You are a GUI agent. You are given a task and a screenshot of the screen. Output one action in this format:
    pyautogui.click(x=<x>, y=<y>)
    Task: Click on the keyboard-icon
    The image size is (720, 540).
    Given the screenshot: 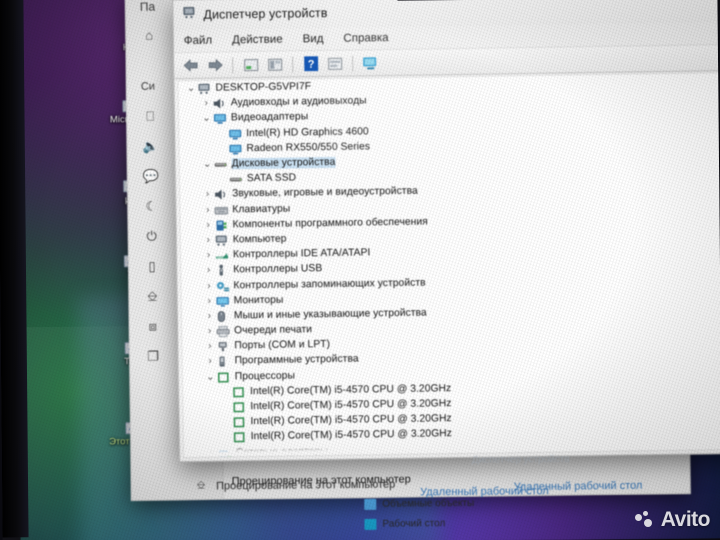 What is the action you would take?
    pyautogui.click(x=221, y=209)
    